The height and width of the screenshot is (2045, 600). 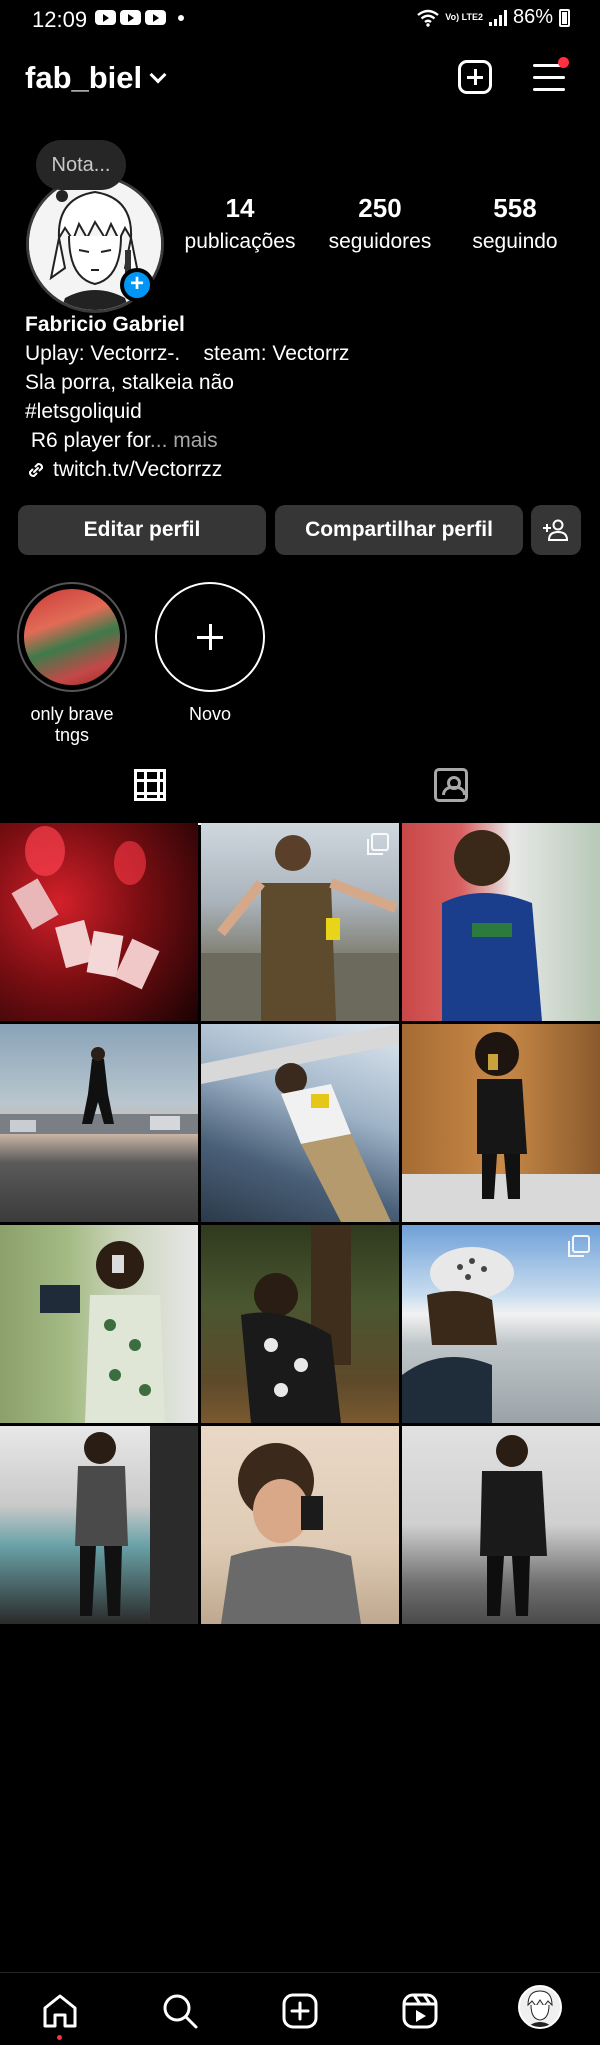 I want to click on grid-icon, so click(x=150, y=785).